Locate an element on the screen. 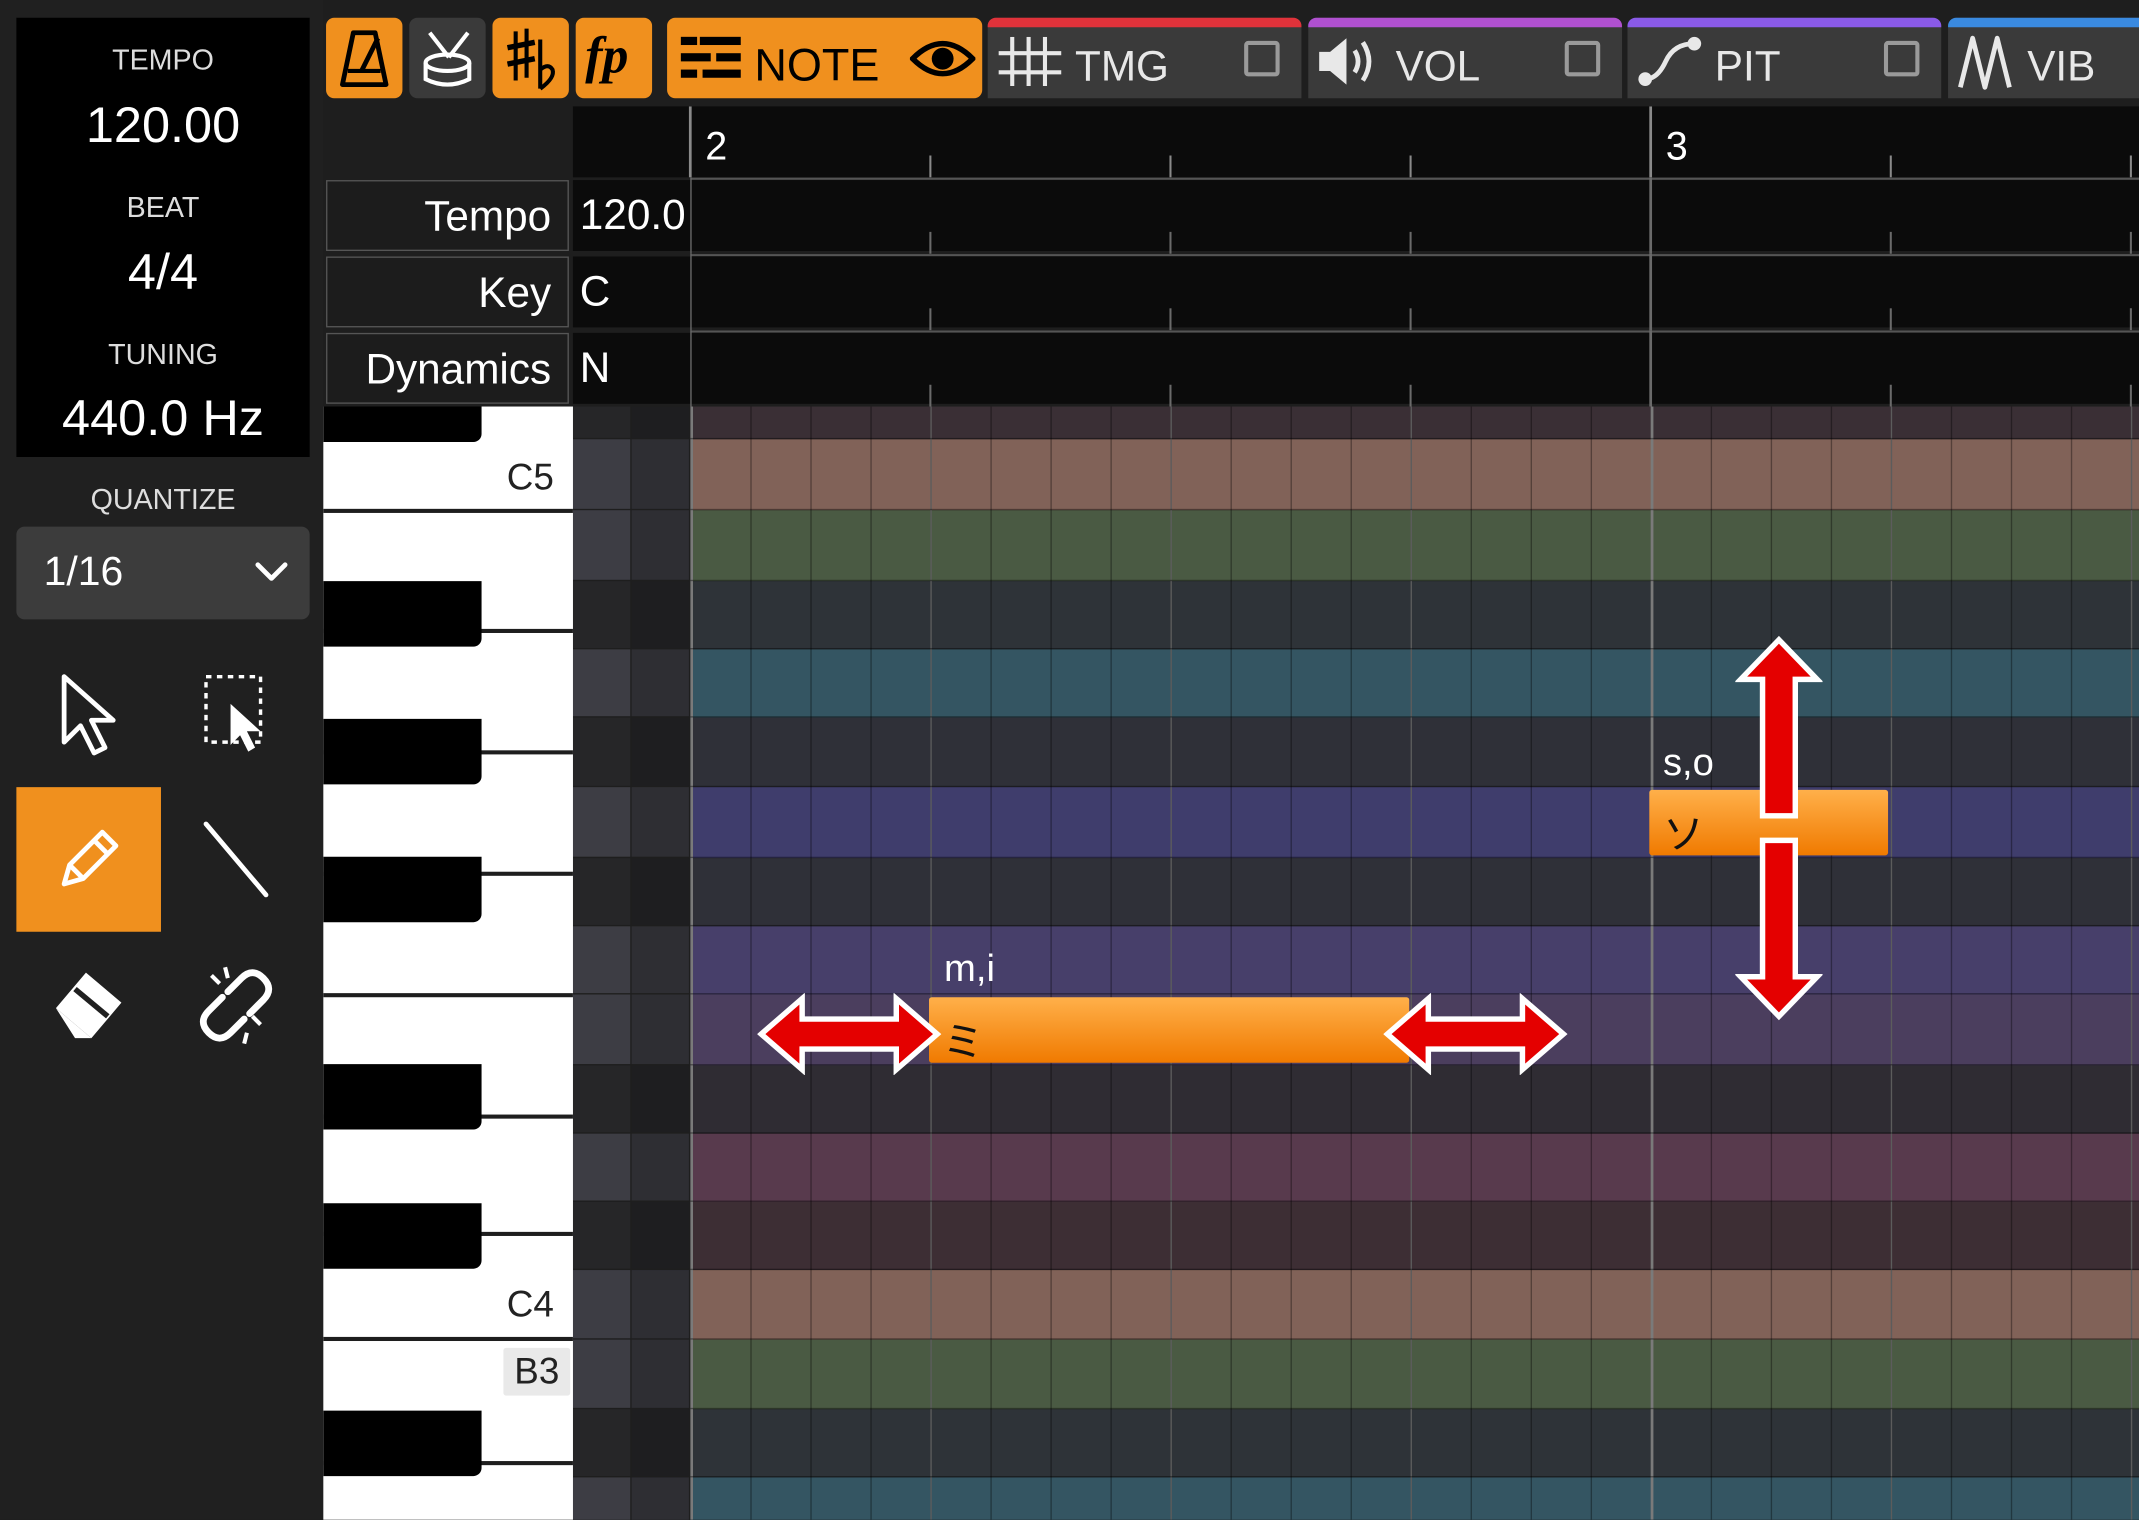 The image size is (2139, 1520). tempo-row-value: 120.0 is located at coordinates (631, 216).